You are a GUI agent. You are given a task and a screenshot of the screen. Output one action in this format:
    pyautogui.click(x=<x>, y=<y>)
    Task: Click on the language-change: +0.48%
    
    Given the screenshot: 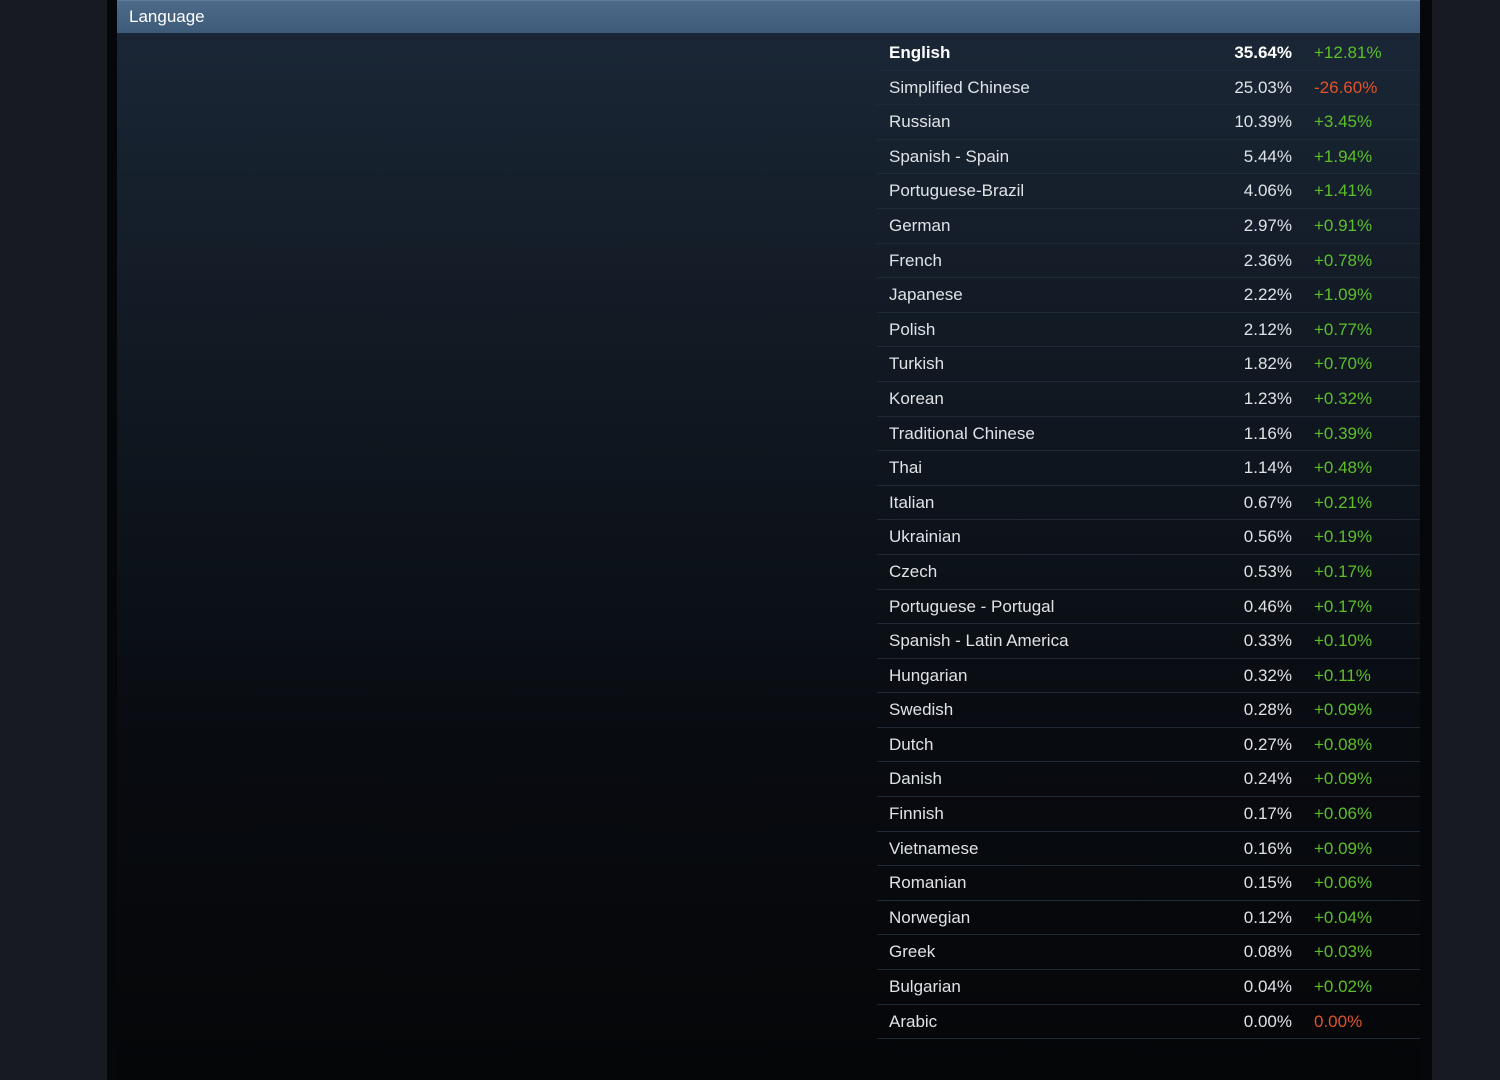 What is the action you would take?
    pyautogui.click(x=1343, y=468)
    